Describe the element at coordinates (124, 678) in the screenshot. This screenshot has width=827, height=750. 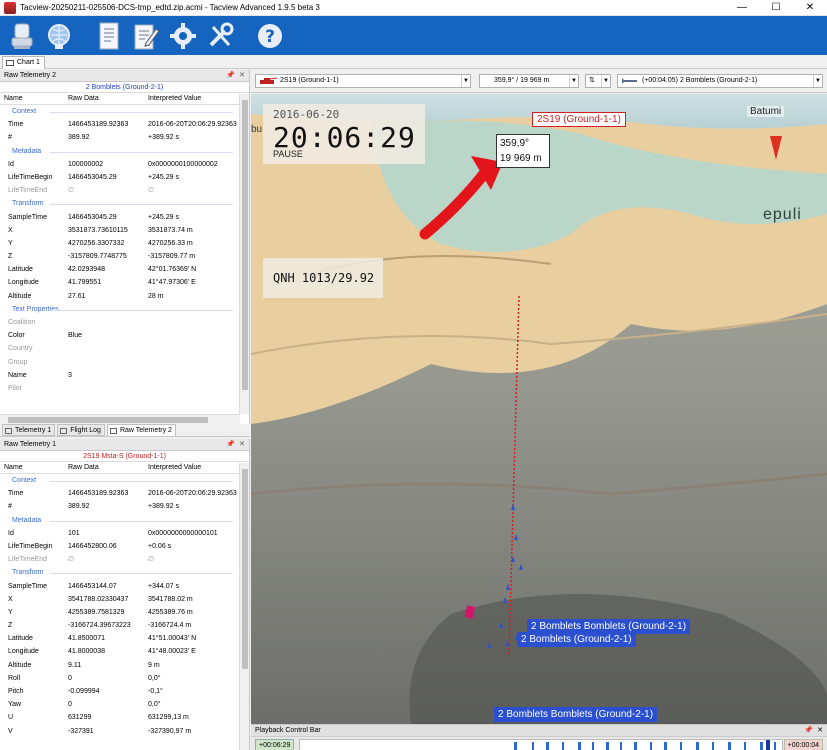
I see `table-row: Roll 0 0,0°` at that location.